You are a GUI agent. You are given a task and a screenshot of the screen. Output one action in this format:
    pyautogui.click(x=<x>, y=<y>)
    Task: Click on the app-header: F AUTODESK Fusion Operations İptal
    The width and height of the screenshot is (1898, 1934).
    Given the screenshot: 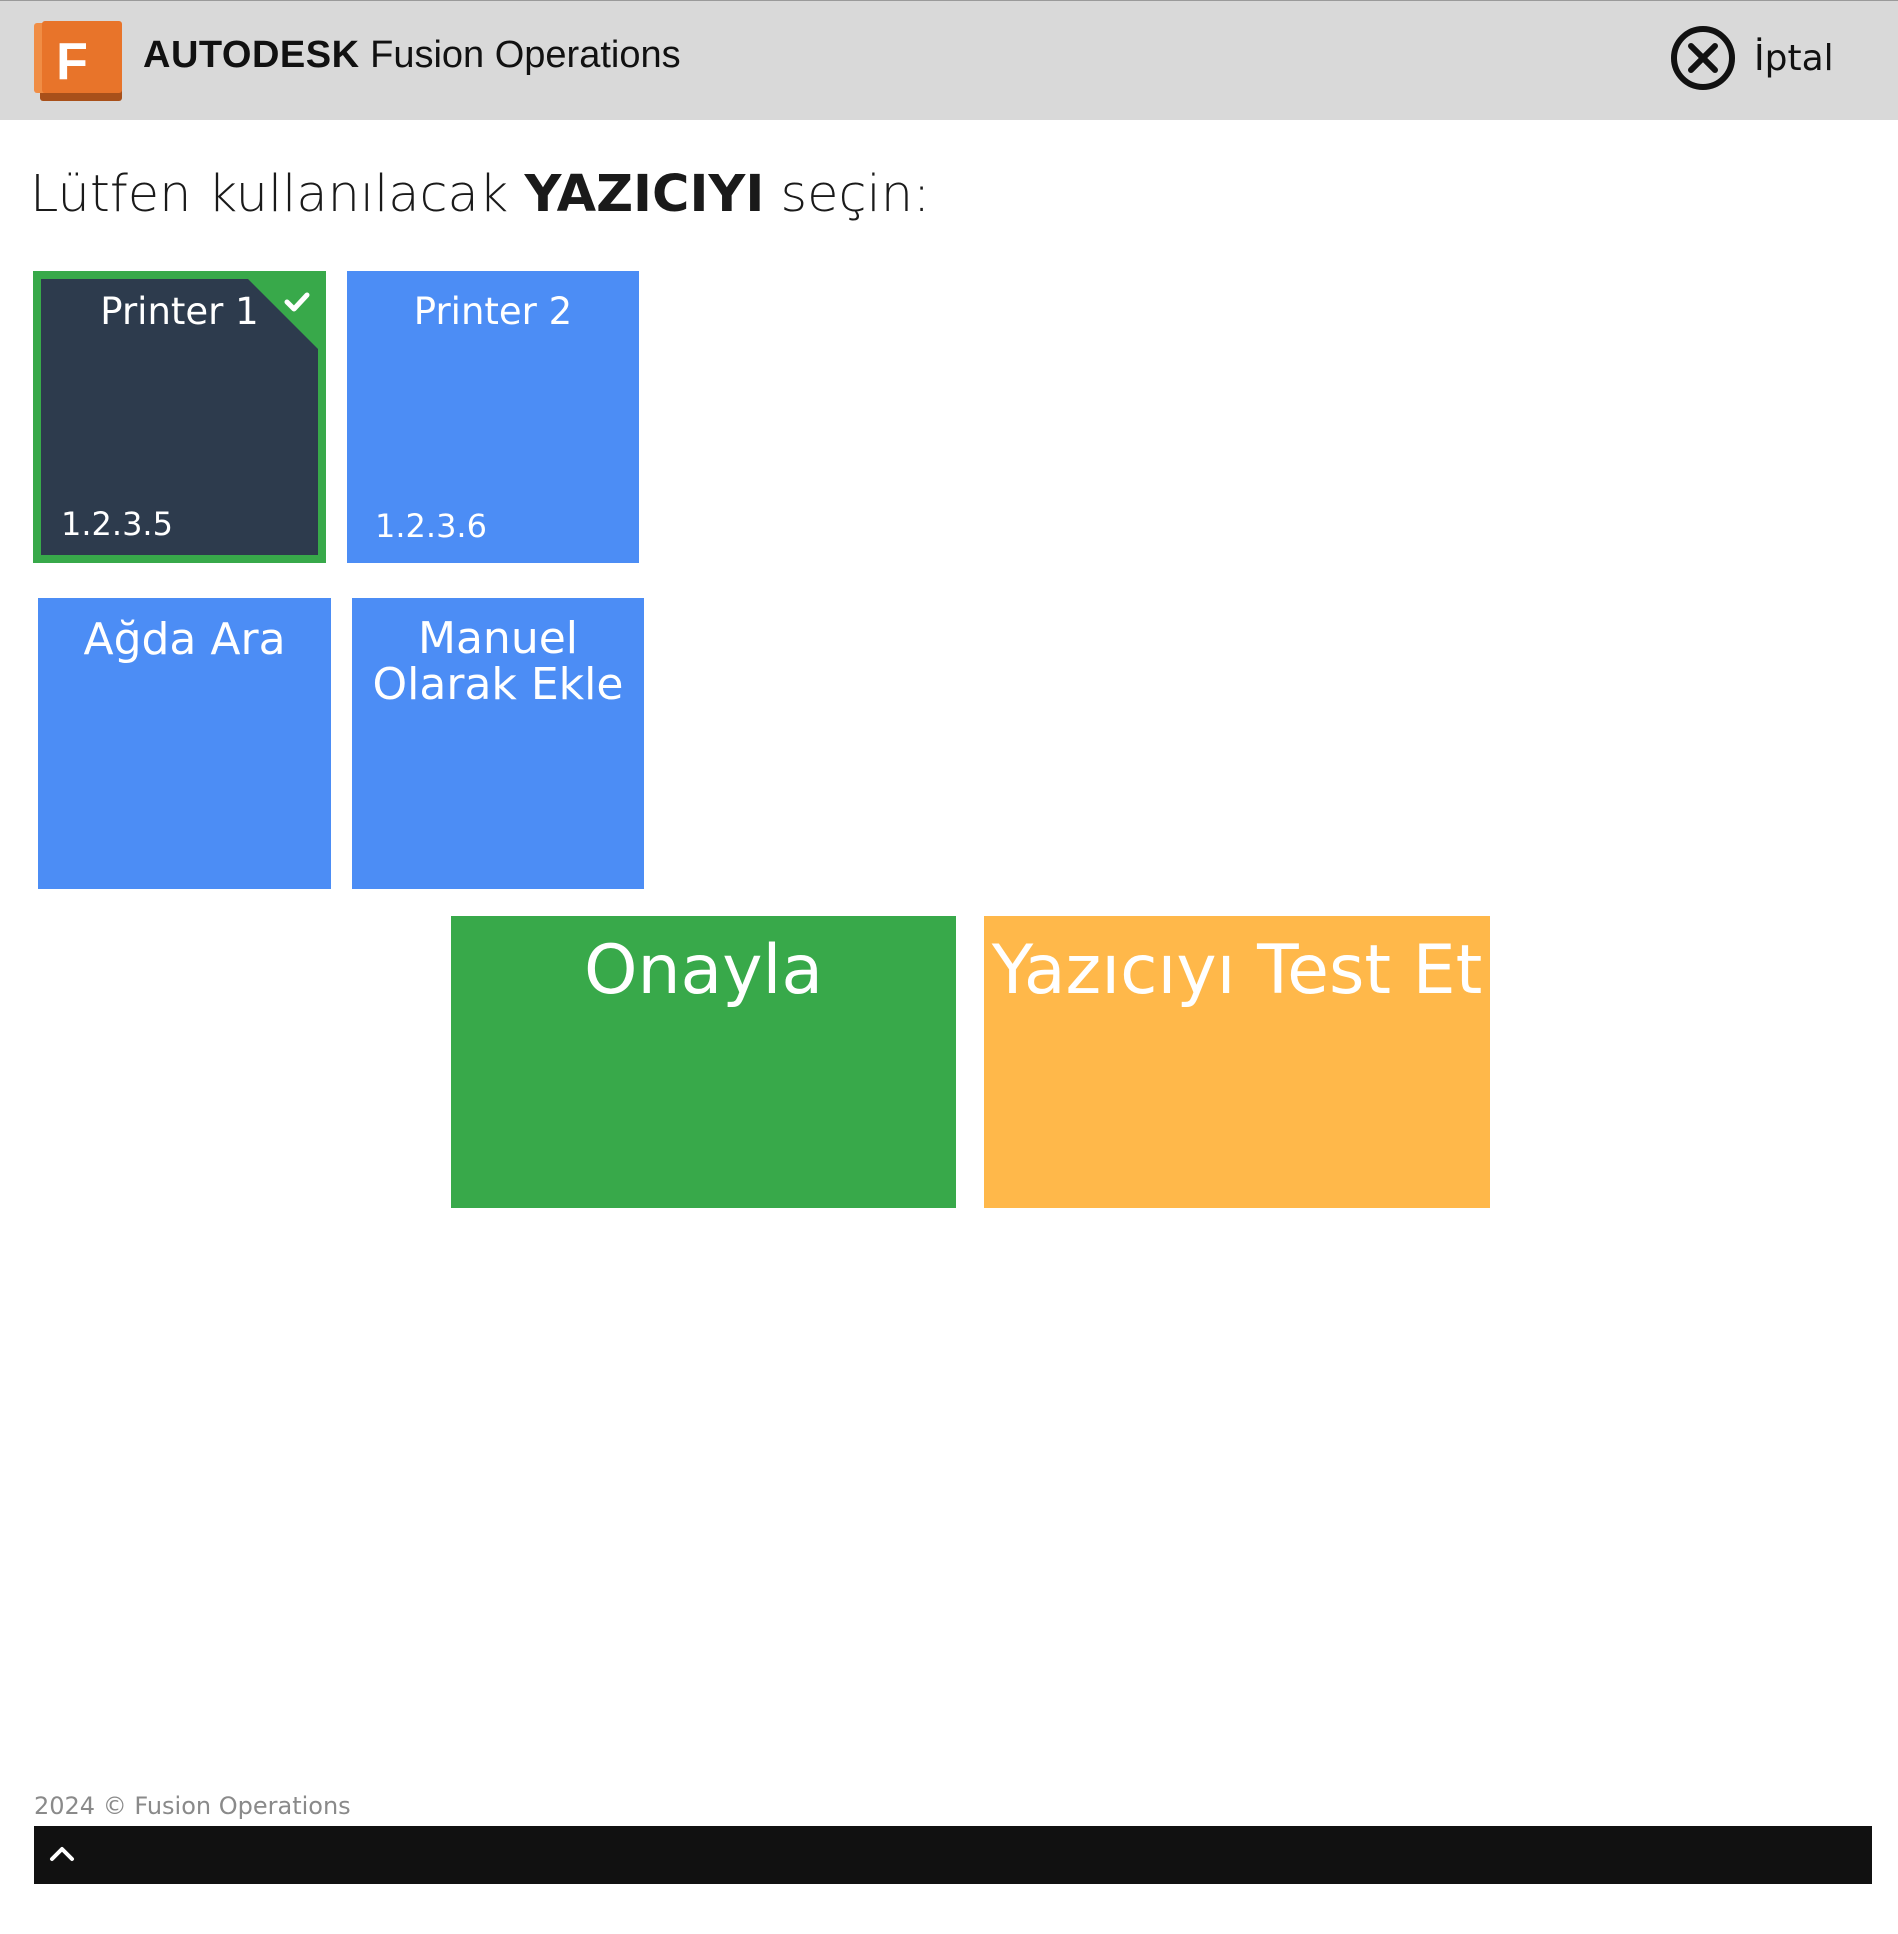 What is the action you would take?
    pyautogui.click(x=949, y=60)
    